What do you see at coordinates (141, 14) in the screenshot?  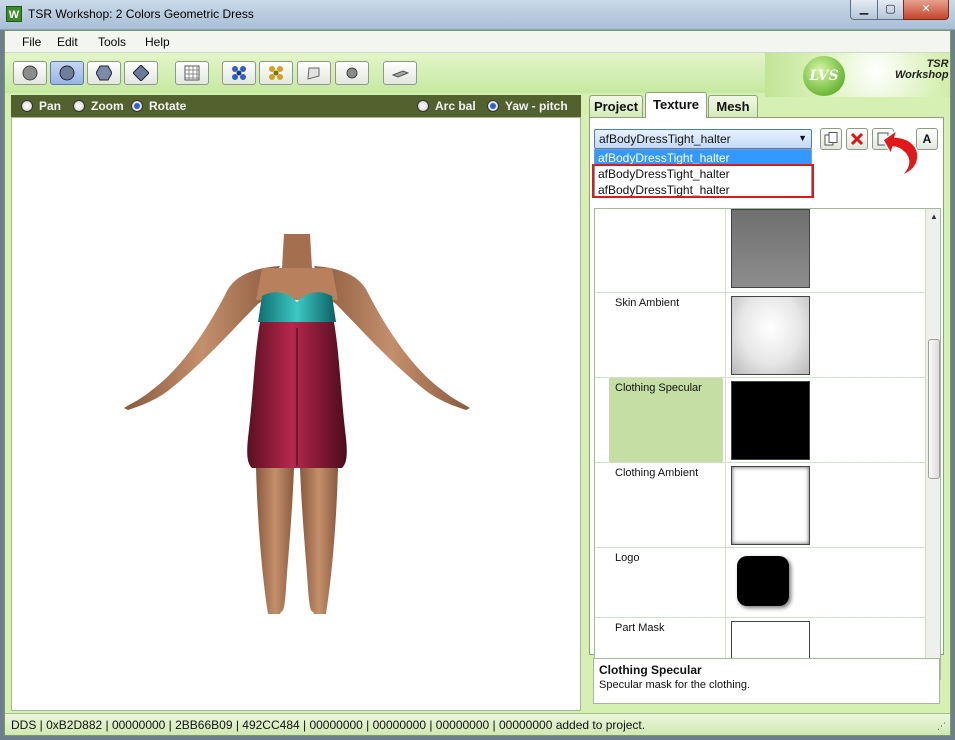 I see `window-title: TSR Workshop: 2 Colors Geometric Dress` at bounding box center [141, 14].